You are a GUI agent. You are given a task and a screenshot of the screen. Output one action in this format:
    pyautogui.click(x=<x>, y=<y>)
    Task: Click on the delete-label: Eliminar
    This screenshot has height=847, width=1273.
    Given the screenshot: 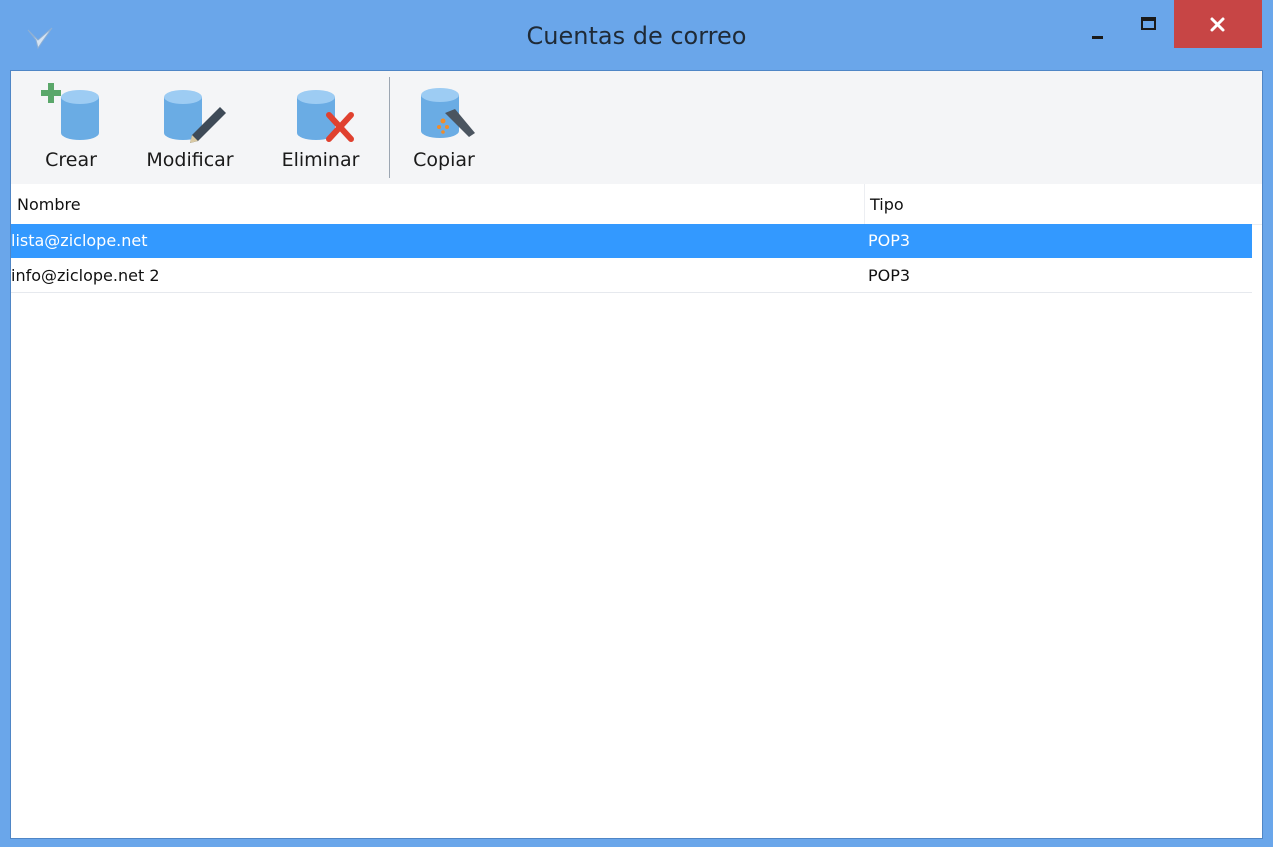 What is the action you would take?
    pyautogui.click(x=320, y=160)
    